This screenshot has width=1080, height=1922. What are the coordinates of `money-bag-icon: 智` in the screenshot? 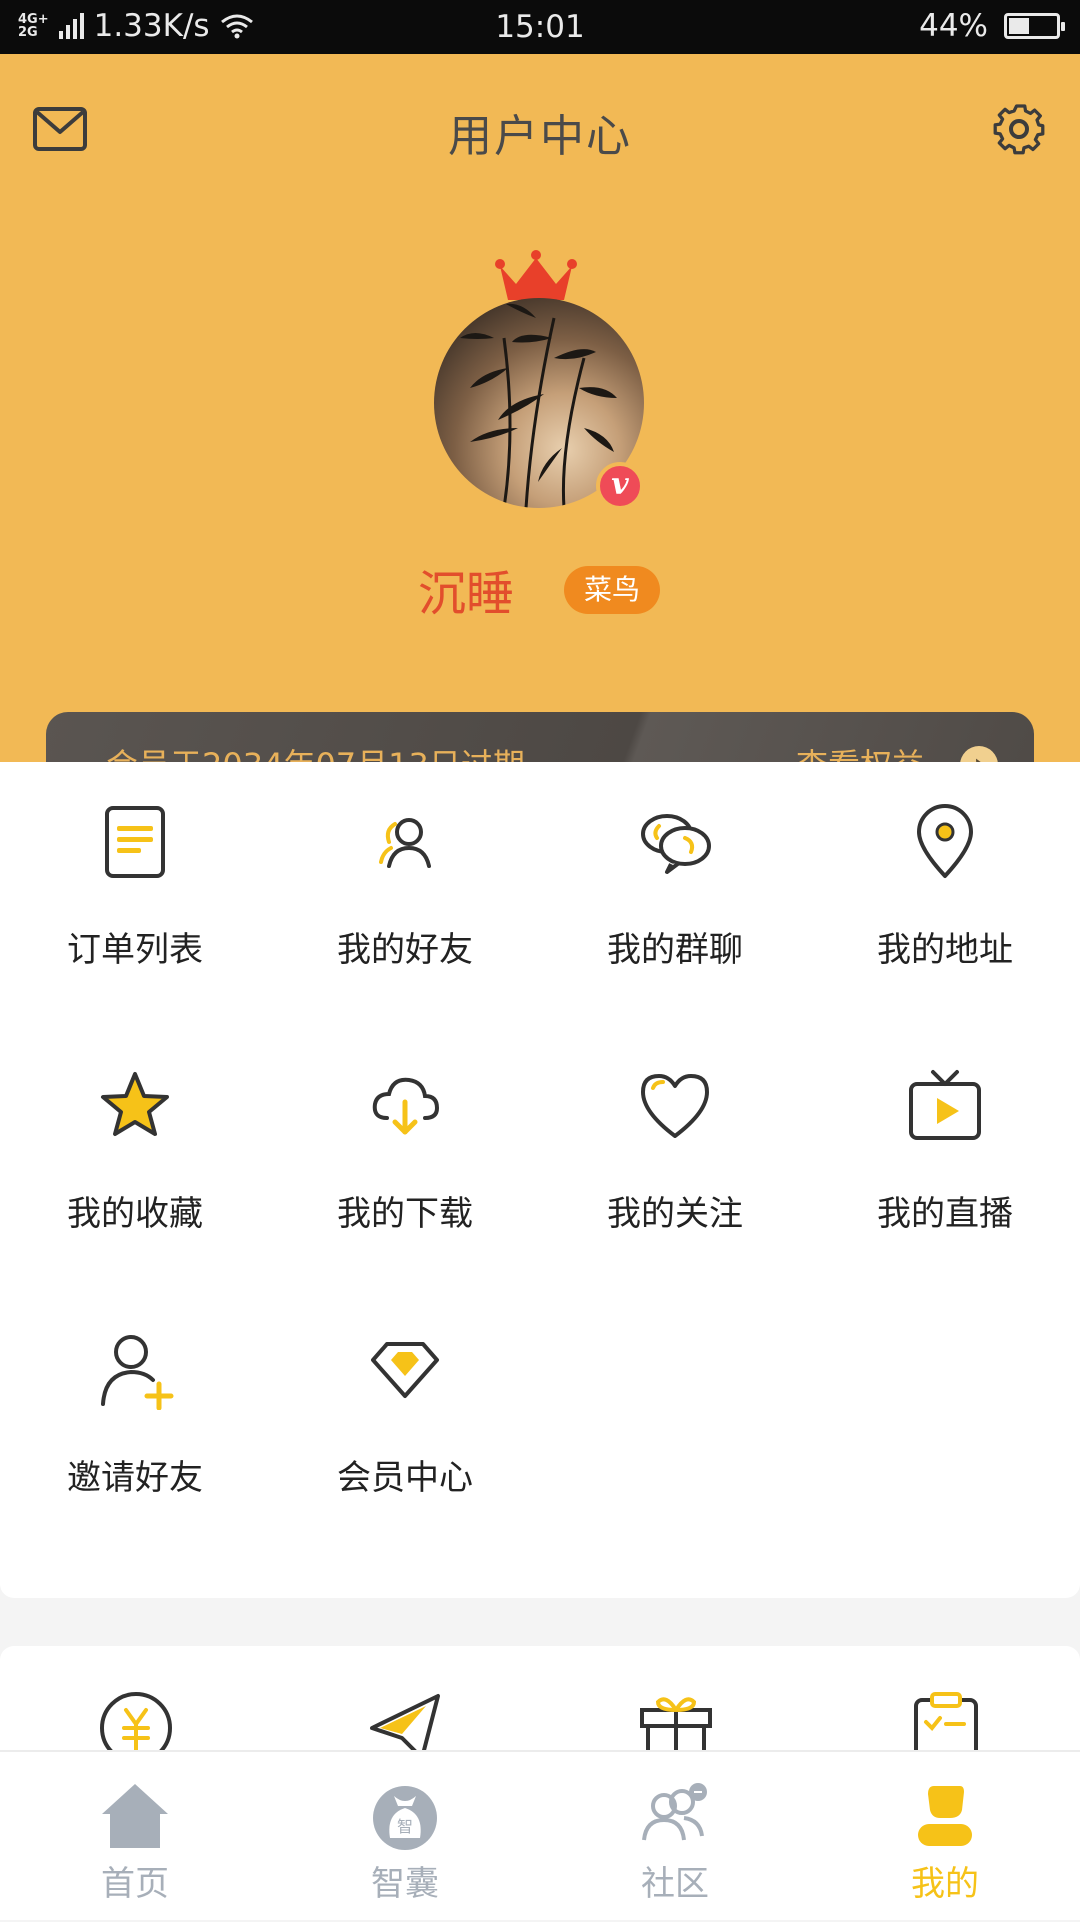 It's located at (405, 1818).